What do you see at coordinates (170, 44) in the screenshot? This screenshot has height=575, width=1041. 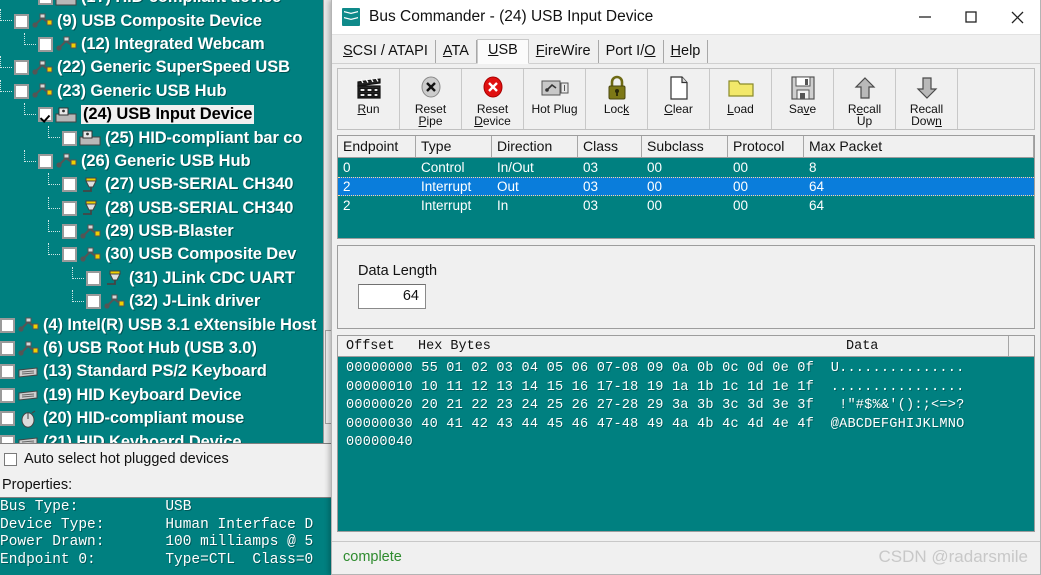 I see `tree-item-2: (12) Integrated Webcam` at bounding box center [170, 44].